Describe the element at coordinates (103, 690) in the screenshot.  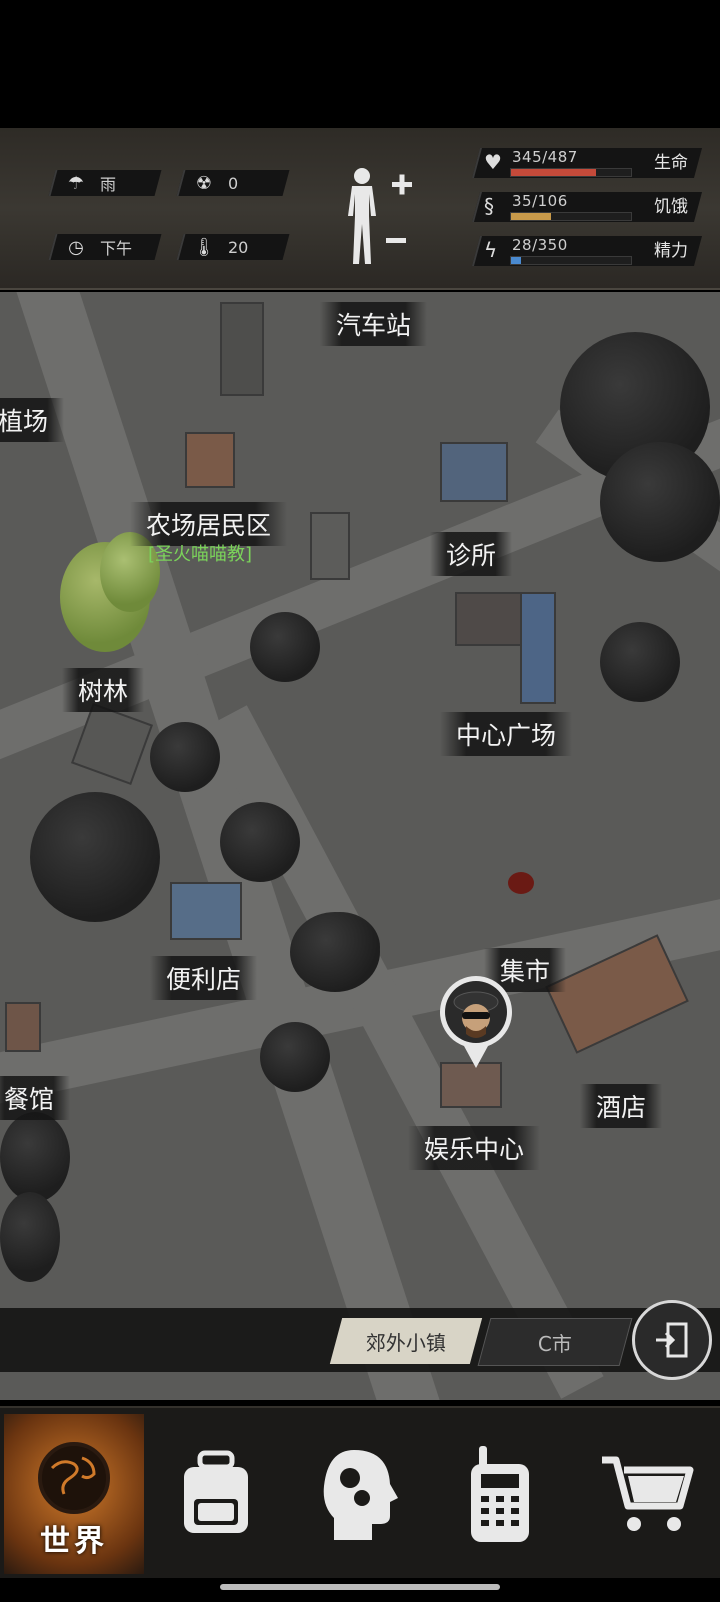
I see `location-forest: 树林` at that location.